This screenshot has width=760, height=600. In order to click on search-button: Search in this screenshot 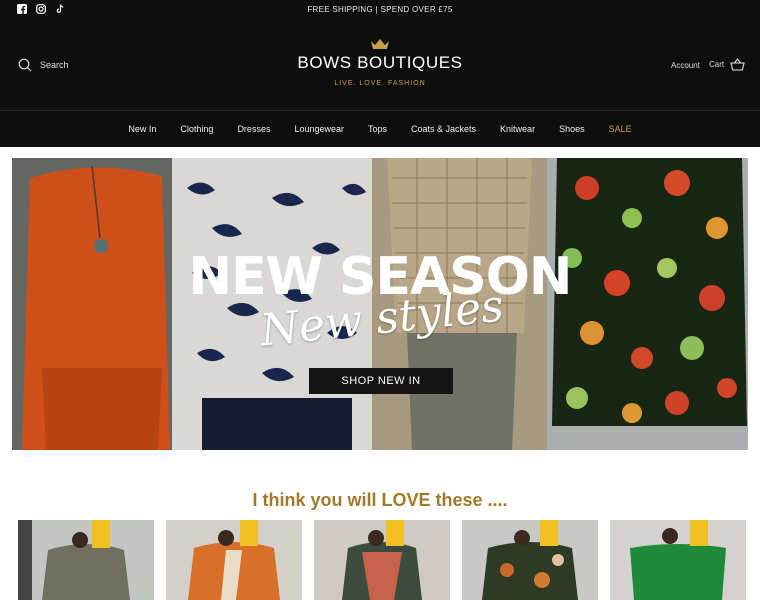, I will do `click(43, 65)`.